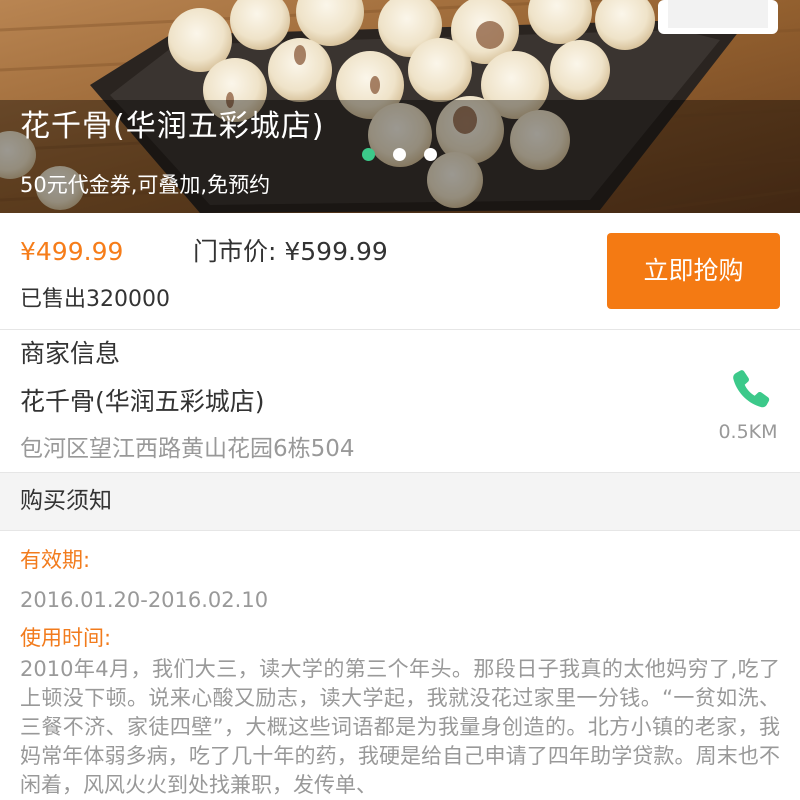 The width and height of the screenshot is (800, 800). I want to click on carousel-indicator, so click(399, 154).